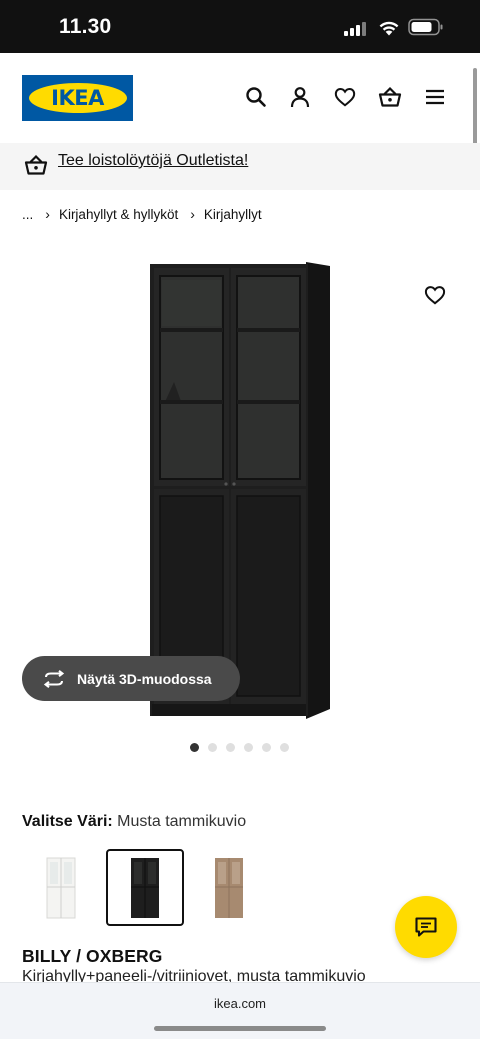 The height and width of the screenshot is (1039, 480). Describe the element at coordinates (389, 28) in the screenshot. I see `wifi-icon` at that location.